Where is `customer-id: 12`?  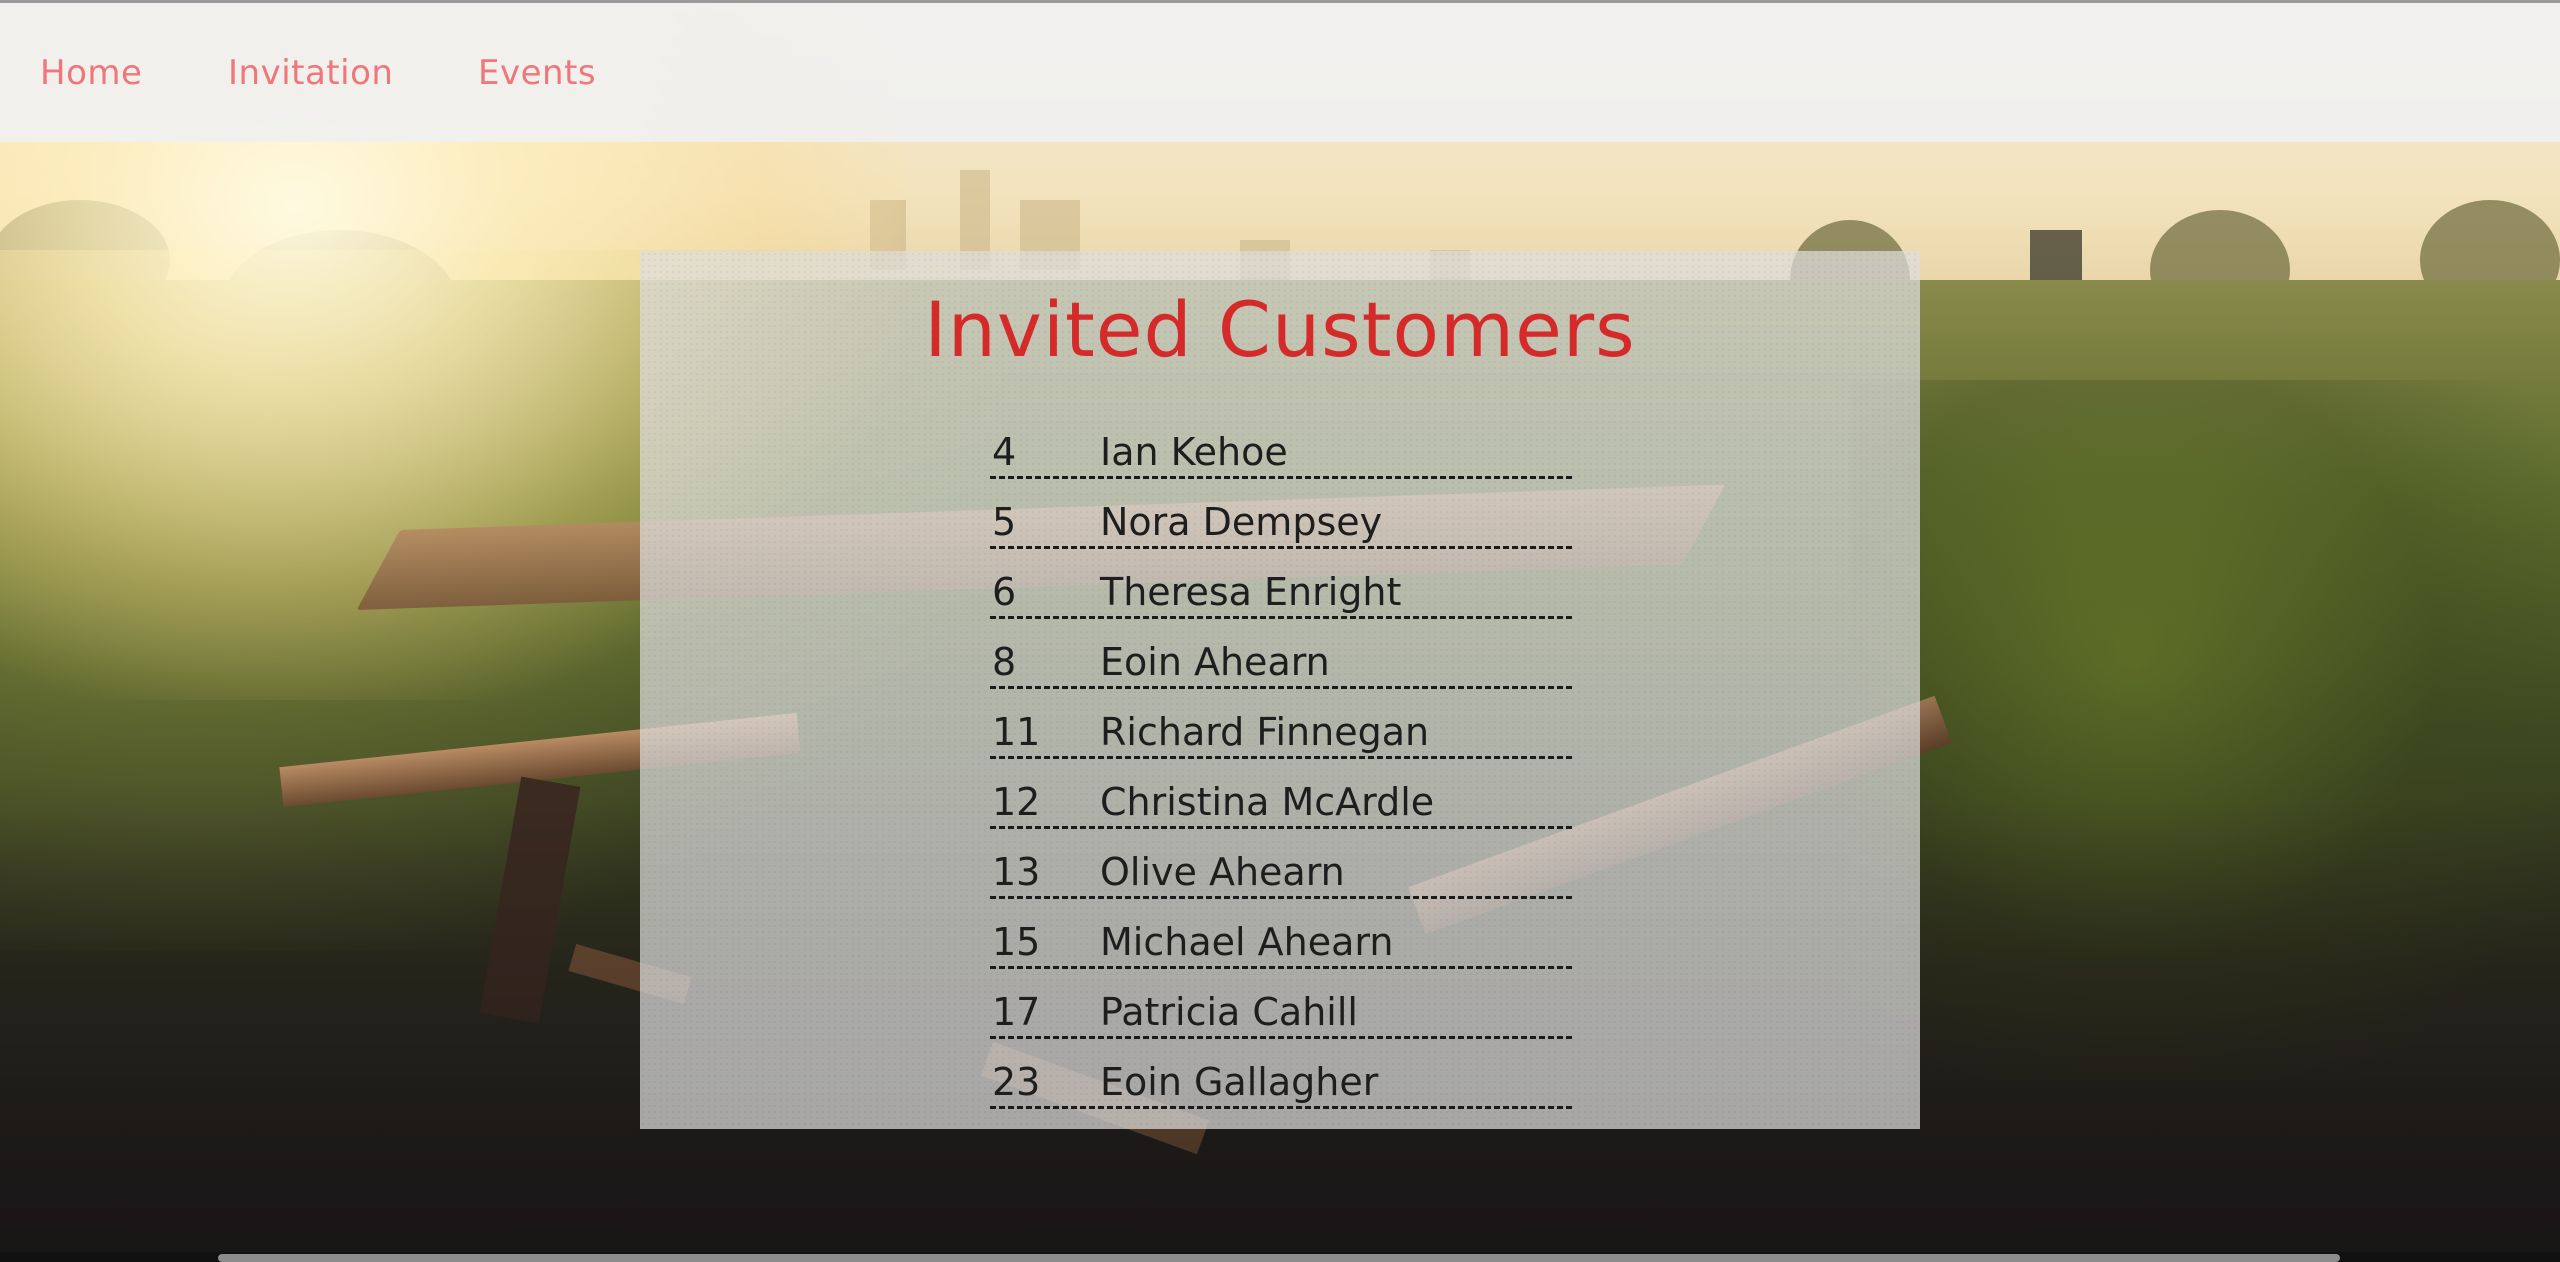 customer-id: 12 is located at coordinates (1016, 802).